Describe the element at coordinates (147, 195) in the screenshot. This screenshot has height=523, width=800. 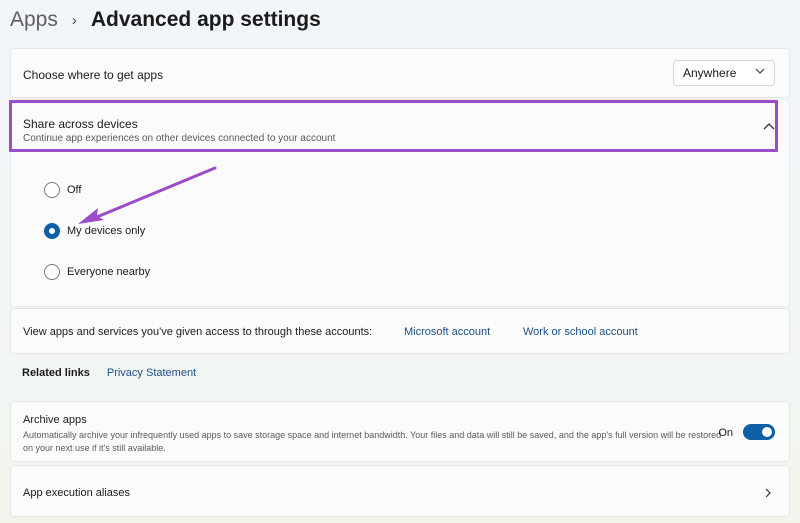
I see `annotation-arrow-icon` at that location.